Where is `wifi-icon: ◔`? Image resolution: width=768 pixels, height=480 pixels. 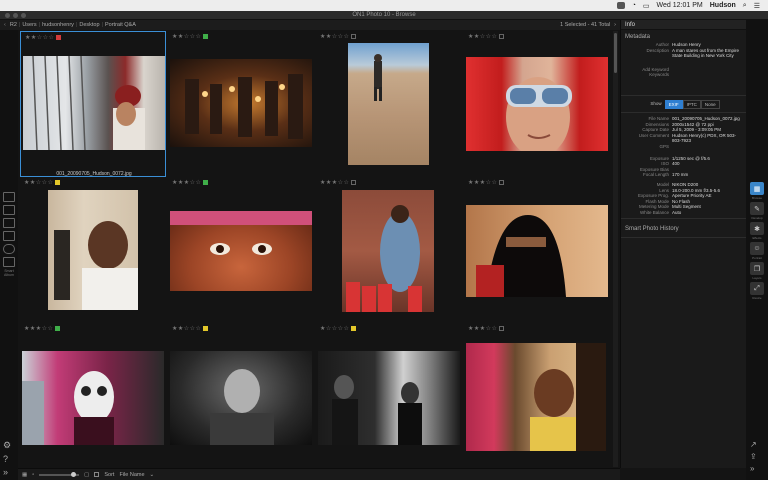
wifi-icon: ◔ is located at coordinates (634, 5).